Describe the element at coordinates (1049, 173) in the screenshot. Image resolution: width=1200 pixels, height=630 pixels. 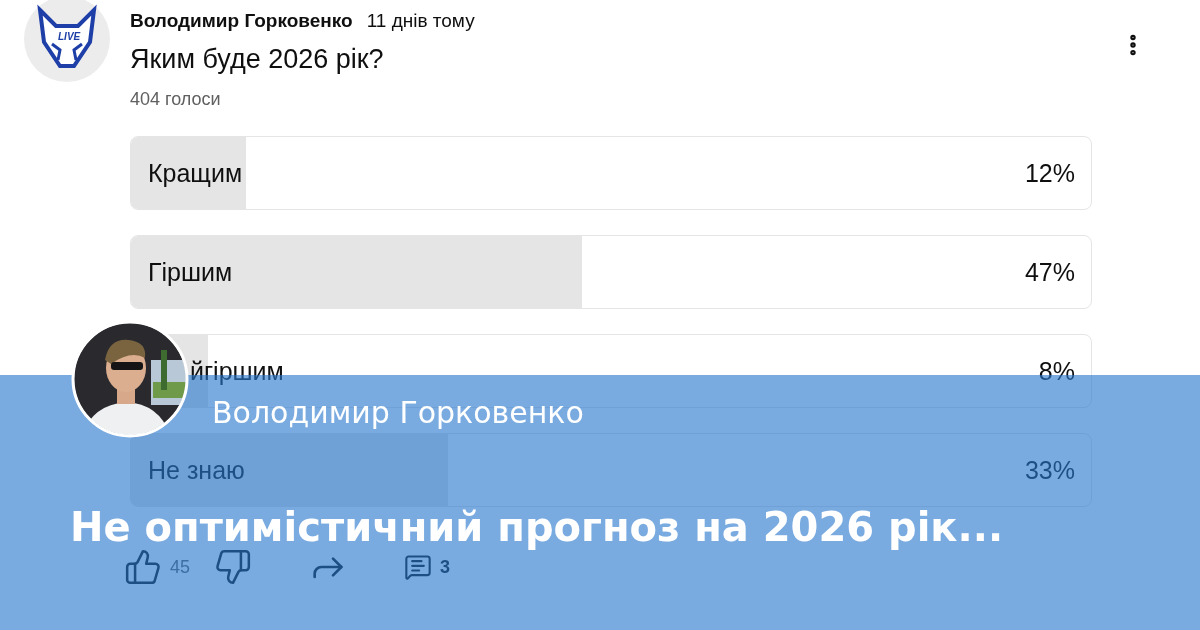
I see `option-percent: 12%` at that location.